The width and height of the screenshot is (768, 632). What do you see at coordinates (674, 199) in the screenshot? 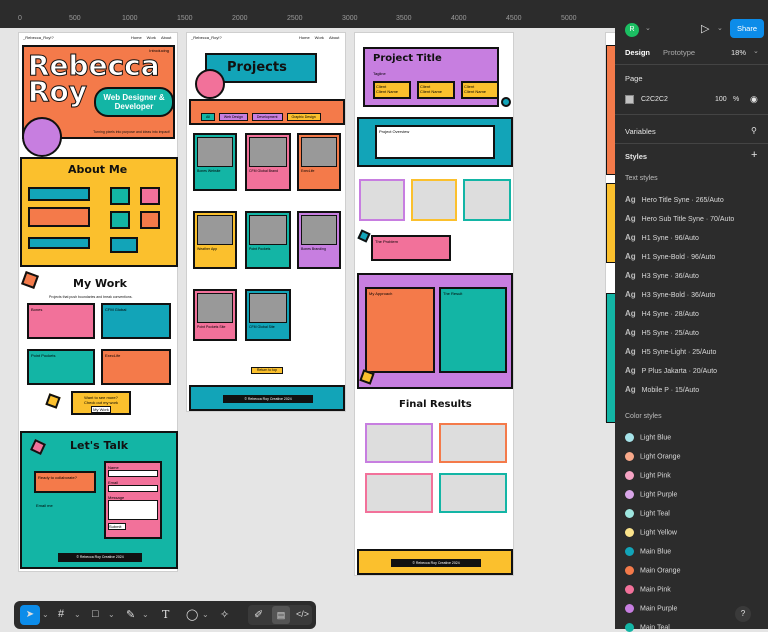
I see `text-style-item: Ag Hero Title Syne · 265/Auto` at bounding box center [674, 199].